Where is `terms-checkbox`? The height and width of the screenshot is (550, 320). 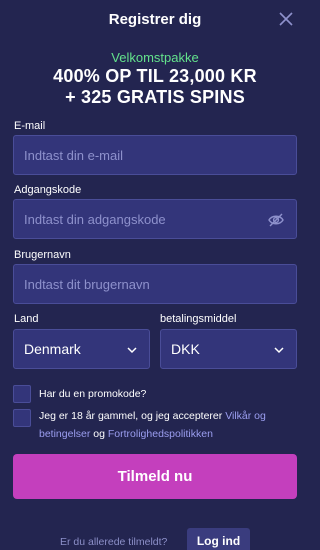 terms-checkbox is located at coordinates (22, 418).